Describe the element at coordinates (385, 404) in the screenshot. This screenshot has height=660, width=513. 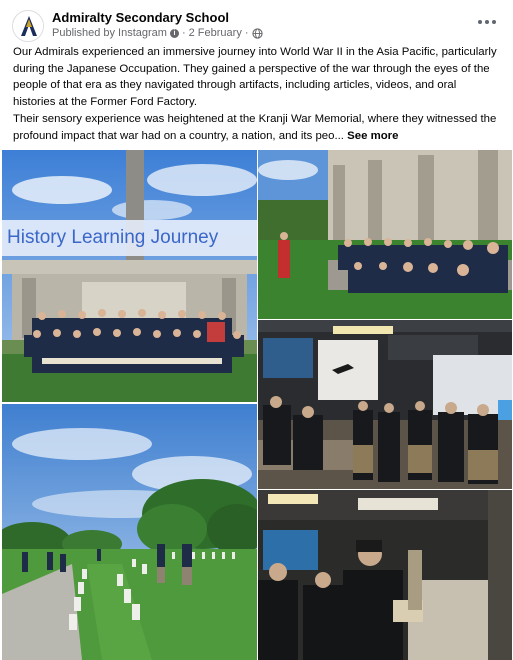
I see `photo-museum-exhibits` at that location.